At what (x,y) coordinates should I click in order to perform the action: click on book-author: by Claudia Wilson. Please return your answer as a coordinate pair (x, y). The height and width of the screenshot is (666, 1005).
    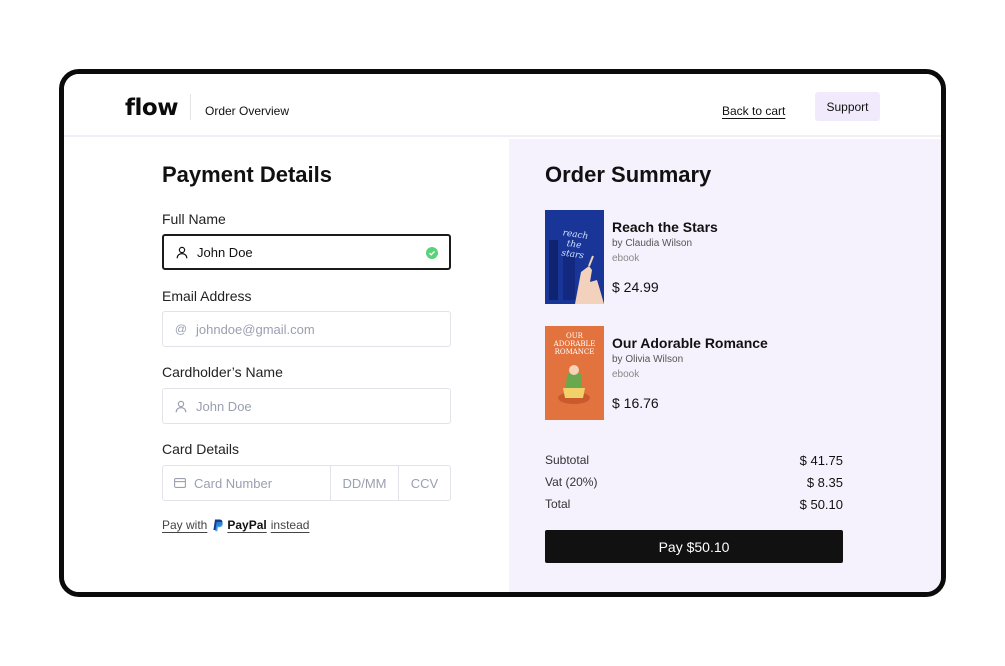
    Looking at the image, I should click on (652, 243).